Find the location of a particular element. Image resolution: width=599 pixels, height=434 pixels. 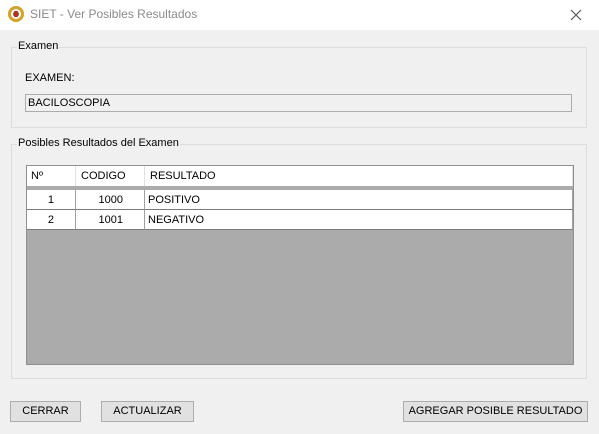

examen-group-legend: Examen is located at coordinates (38, 46).